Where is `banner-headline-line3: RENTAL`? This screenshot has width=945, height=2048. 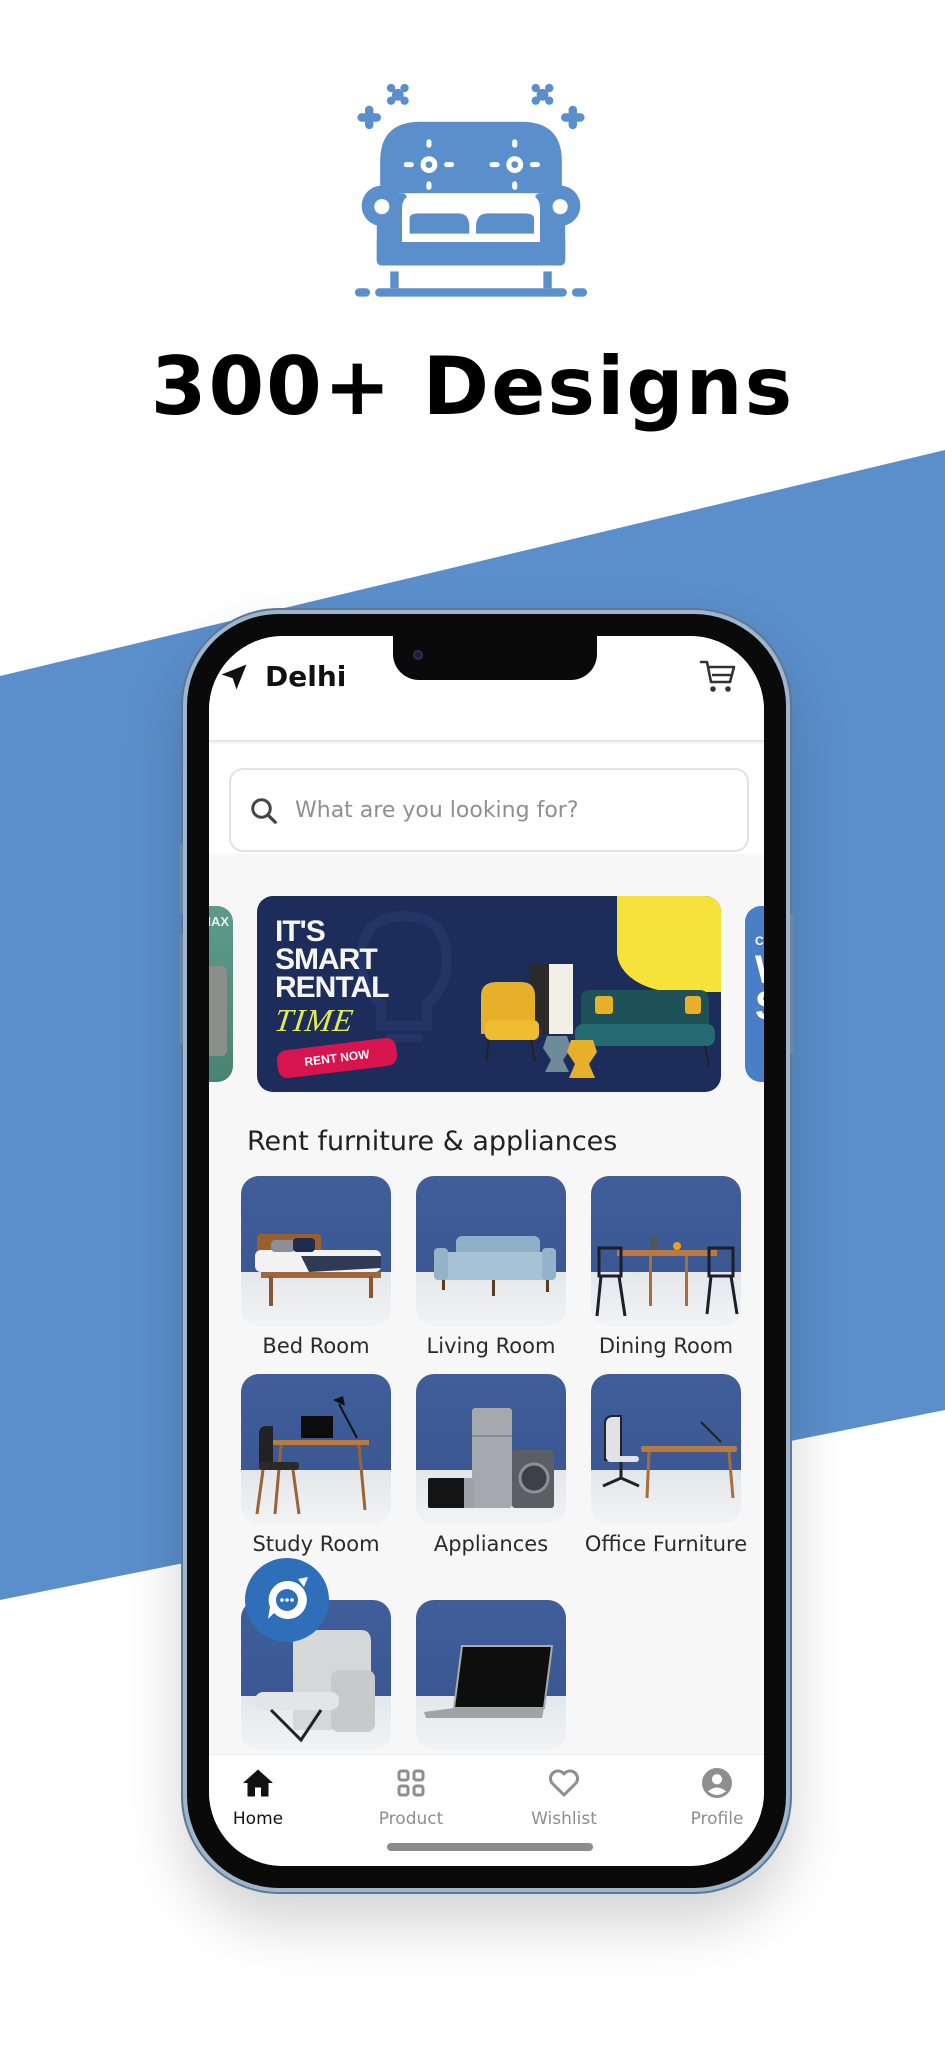 banner-headline-line3: RENTAL is located at coordinates (332, 987).